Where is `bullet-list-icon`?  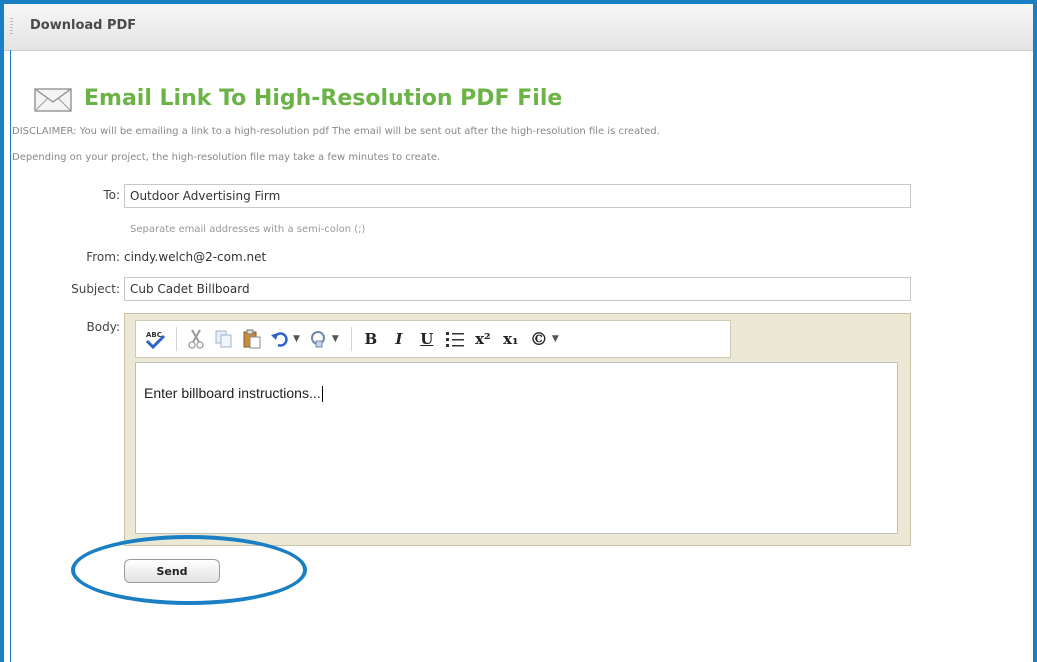
bullet-list-icon is located at coordinates (455, 339).